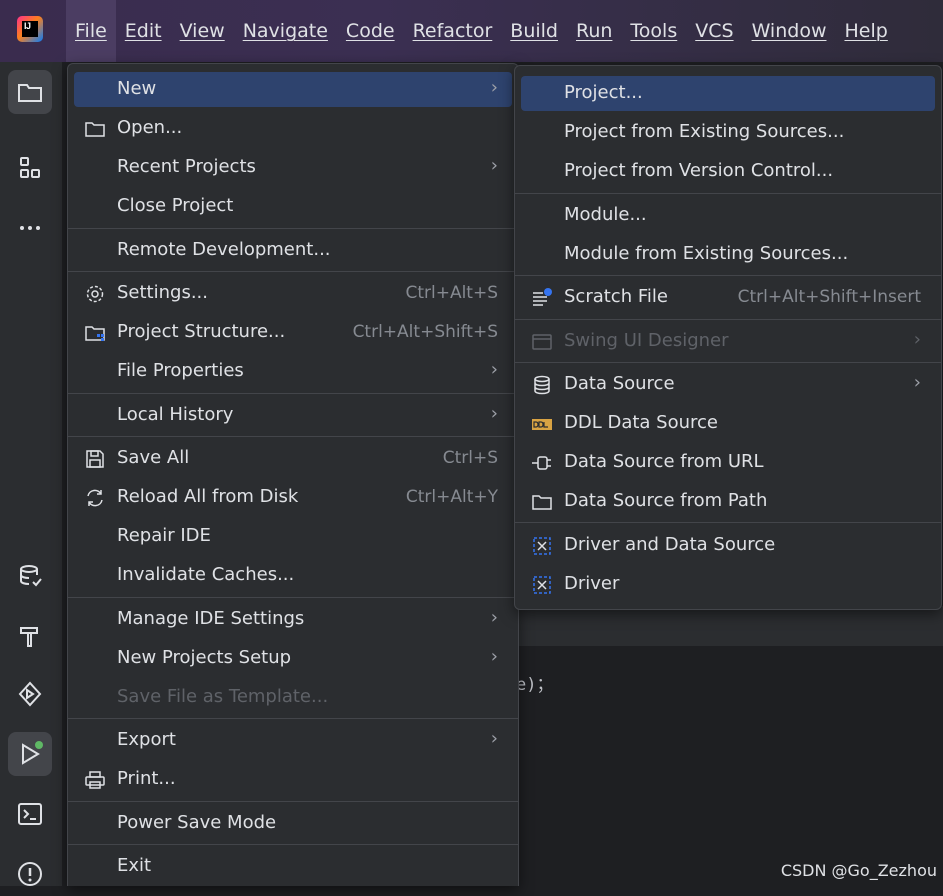 This screenshot has height=896, width=943. Describe the element at coordinates (789, 31) in the screenshot. I see `menu-window: Window` at that location.